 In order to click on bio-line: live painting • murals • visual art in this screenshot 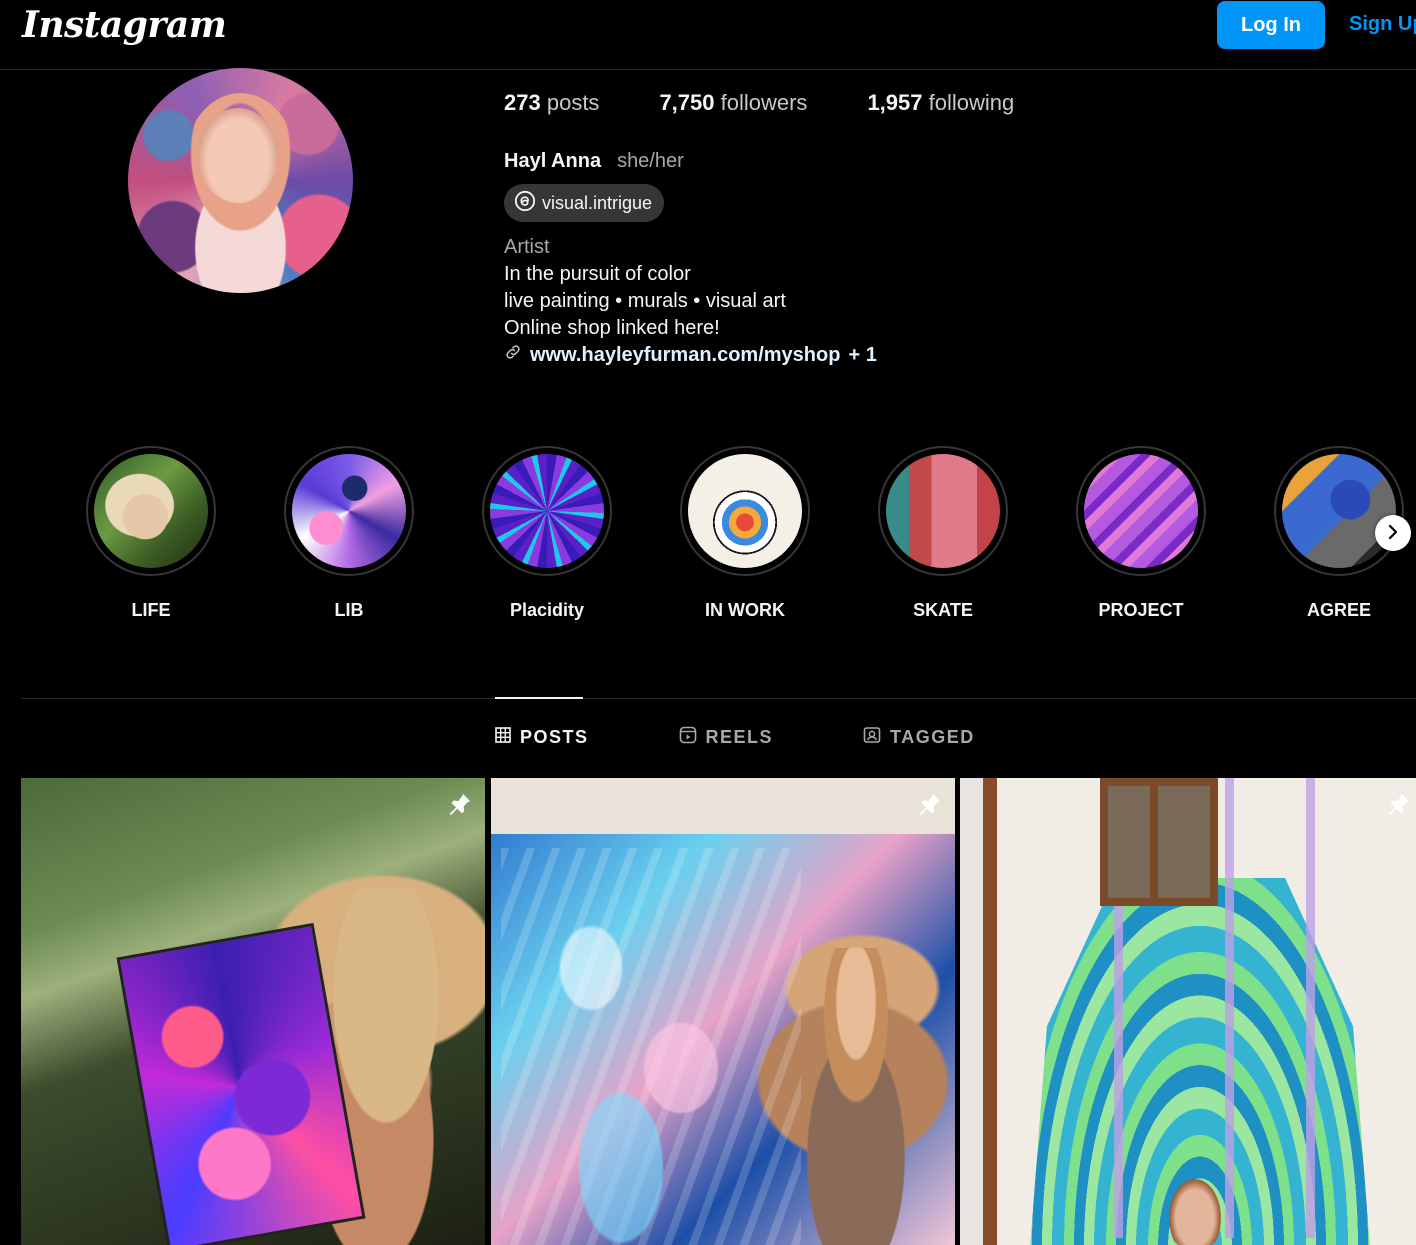, I will do `click(645, 301)`.